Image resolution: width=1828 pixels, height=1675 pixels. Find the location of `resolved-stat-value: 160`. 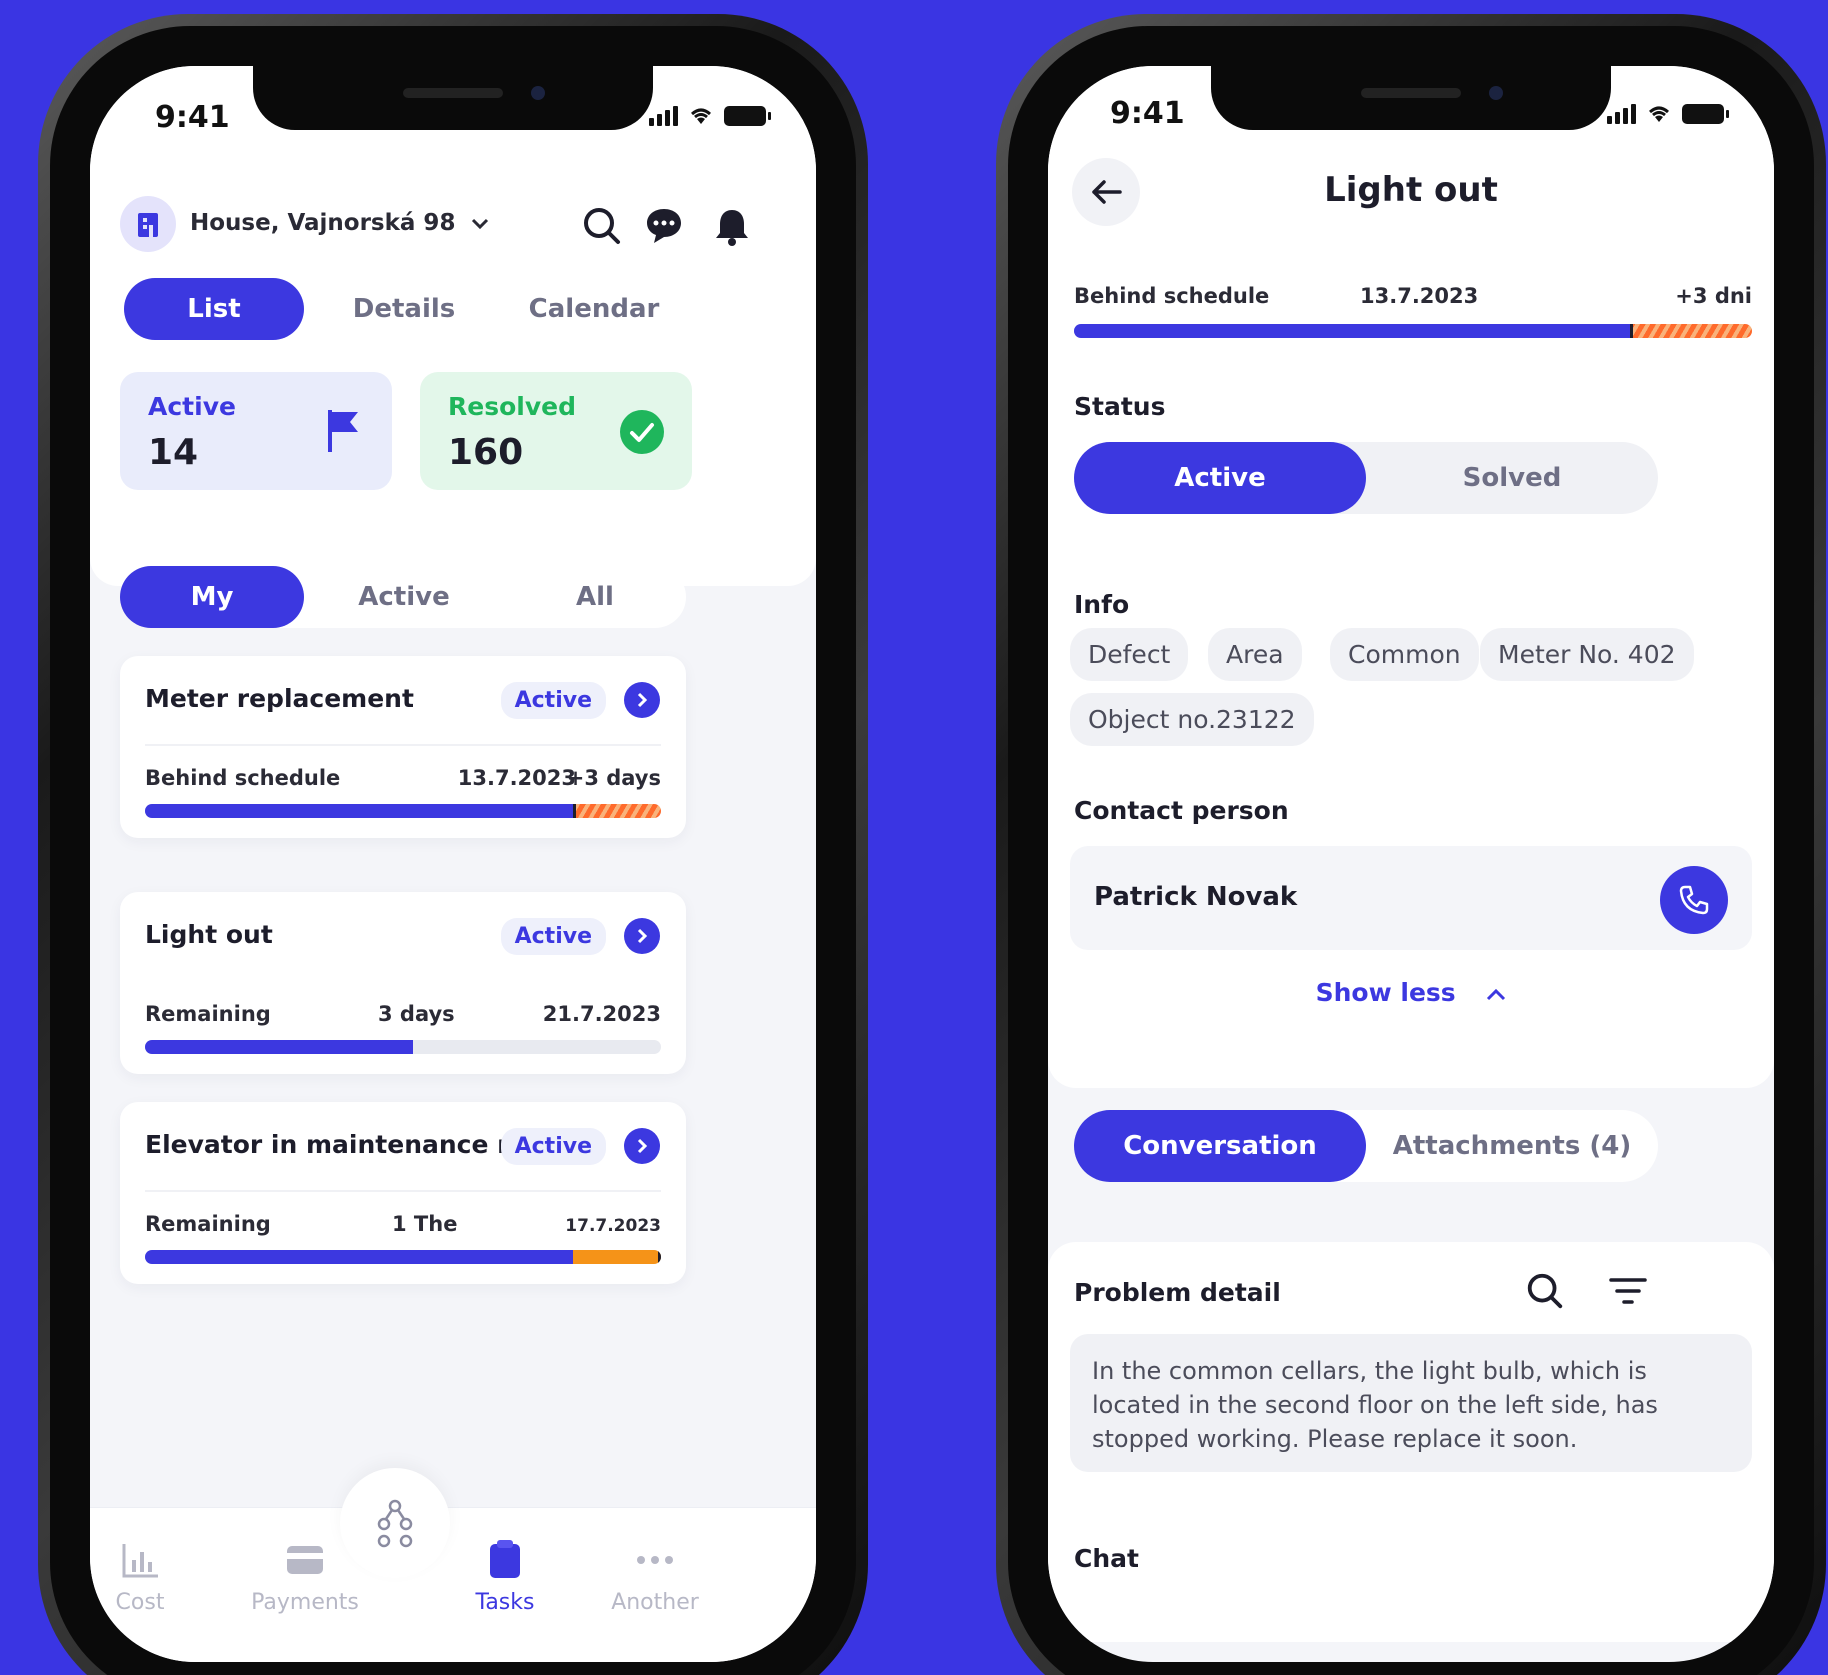

resolved-stat-value: 160 is located at coordinates (486, 452).